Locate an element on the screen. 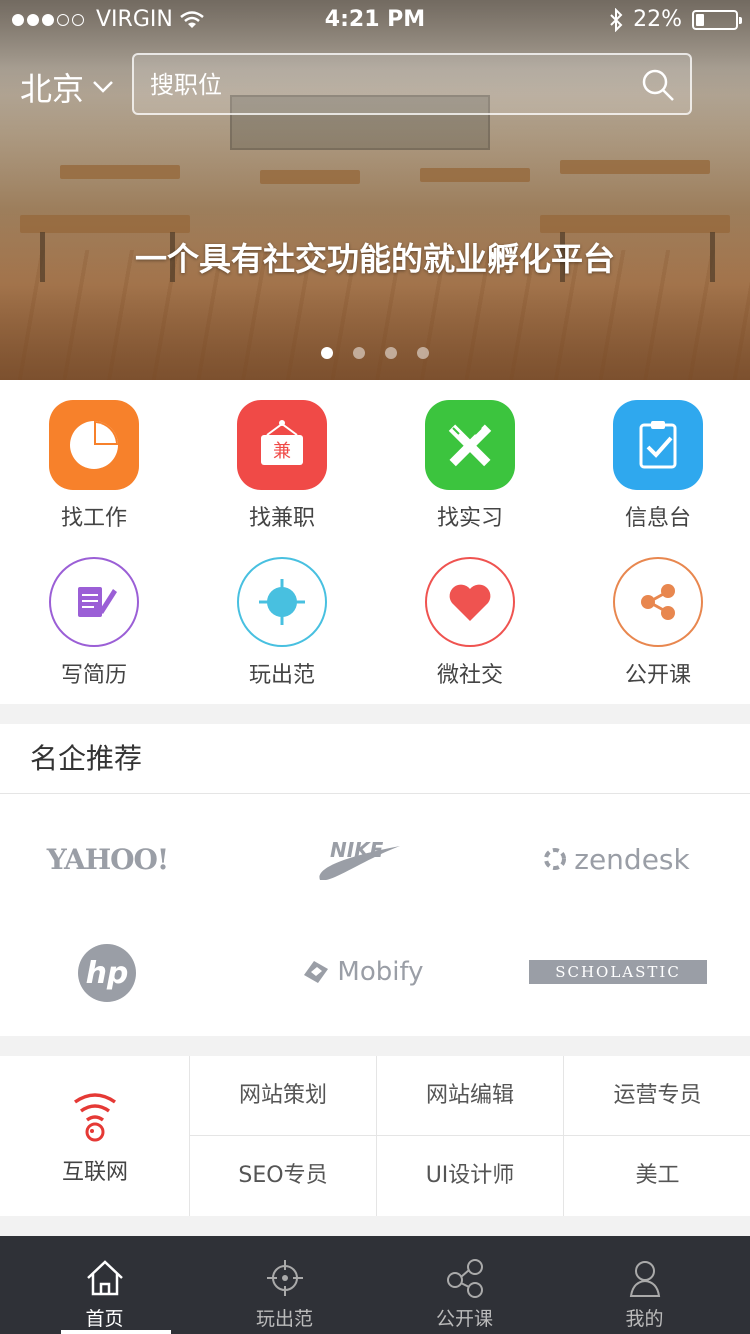 This screenshot has width=750, height=1334. grid-label: 找工作 is located at coordinates (93, 518).